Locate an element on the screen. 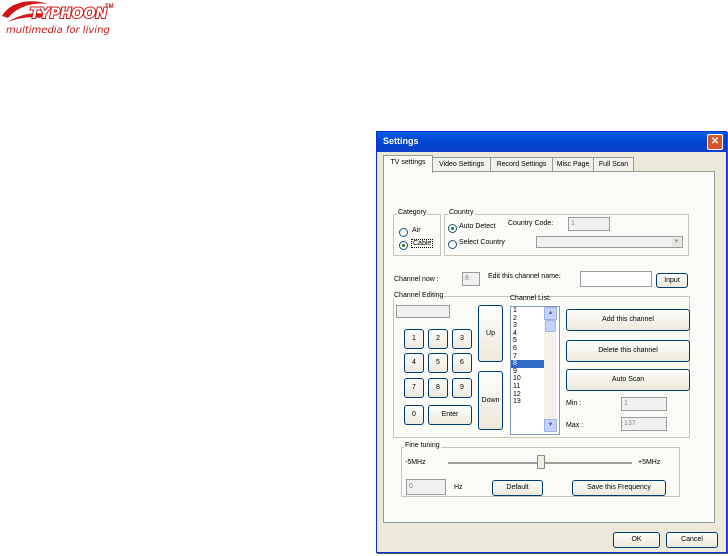 The image size is (728, 556). title-bar: Settings ✕ is located at coordinates (551, 142).